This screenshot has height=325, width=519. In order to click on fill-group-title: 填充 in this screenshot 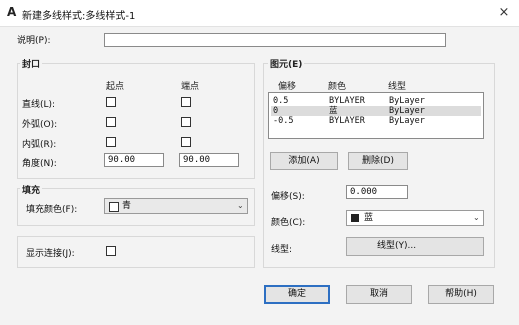, I will do `click(31, 189)`.